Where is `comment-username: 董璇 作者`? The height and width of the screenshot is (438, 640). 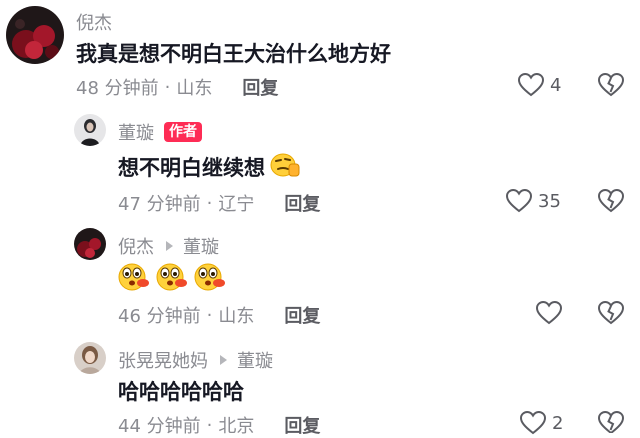
comment-username: 董璇 作者 is located at coordinates (160, 132).